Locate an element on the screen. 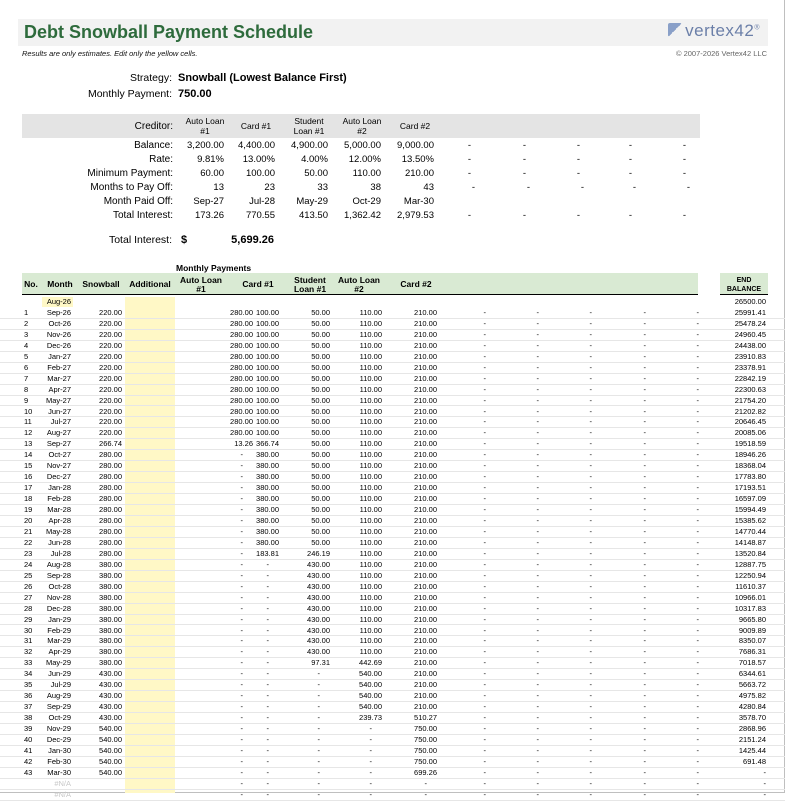 The image size is (785, 801). creditor-rate-cell: 13.00% is located at coordinates (245, 159).